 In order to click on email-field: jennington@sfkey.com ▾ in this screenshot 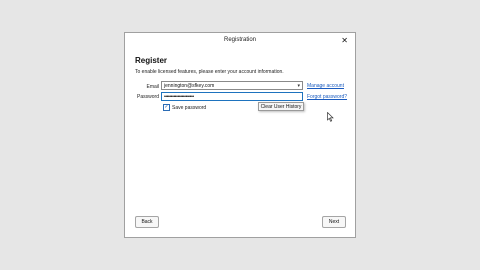, I will do `click(232, 85)`.